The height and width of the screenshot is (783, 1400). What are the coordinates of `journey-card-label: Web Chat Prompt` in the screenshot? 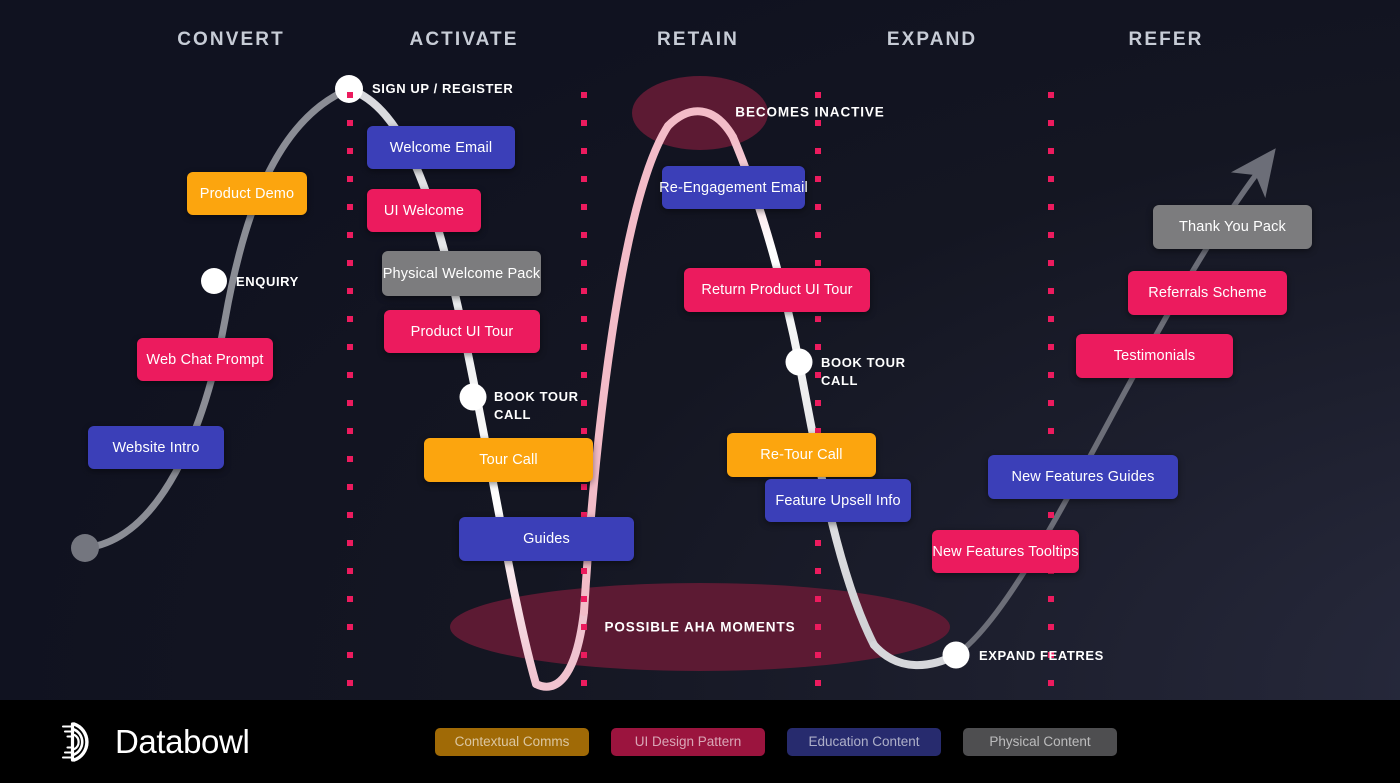 It's located at (205, 359).